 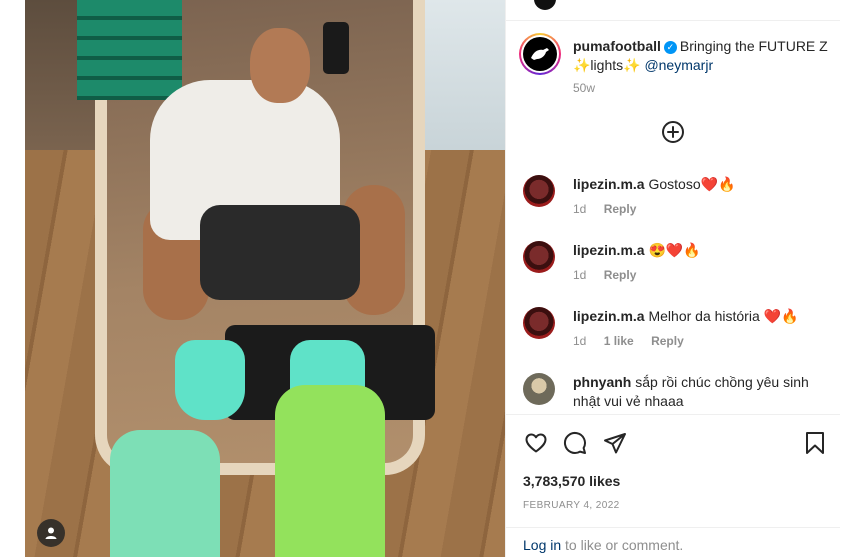 I want to click on login-prompt: Log in to like or comment., so click(x=603, y=545).